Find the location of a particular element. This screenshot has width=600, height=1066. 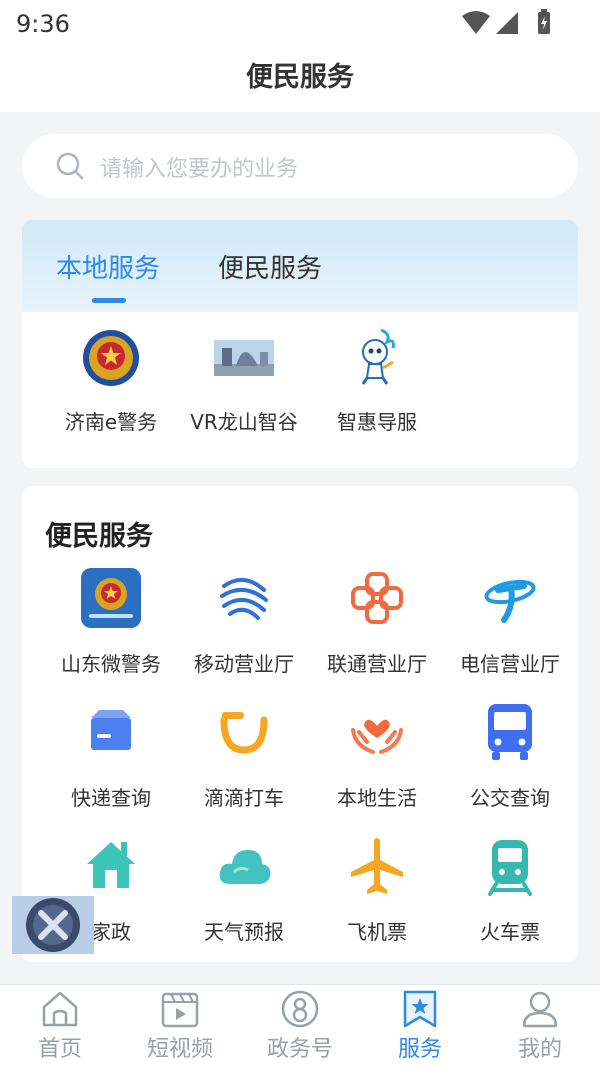

video-icon is located at coordinates (180, 1010).